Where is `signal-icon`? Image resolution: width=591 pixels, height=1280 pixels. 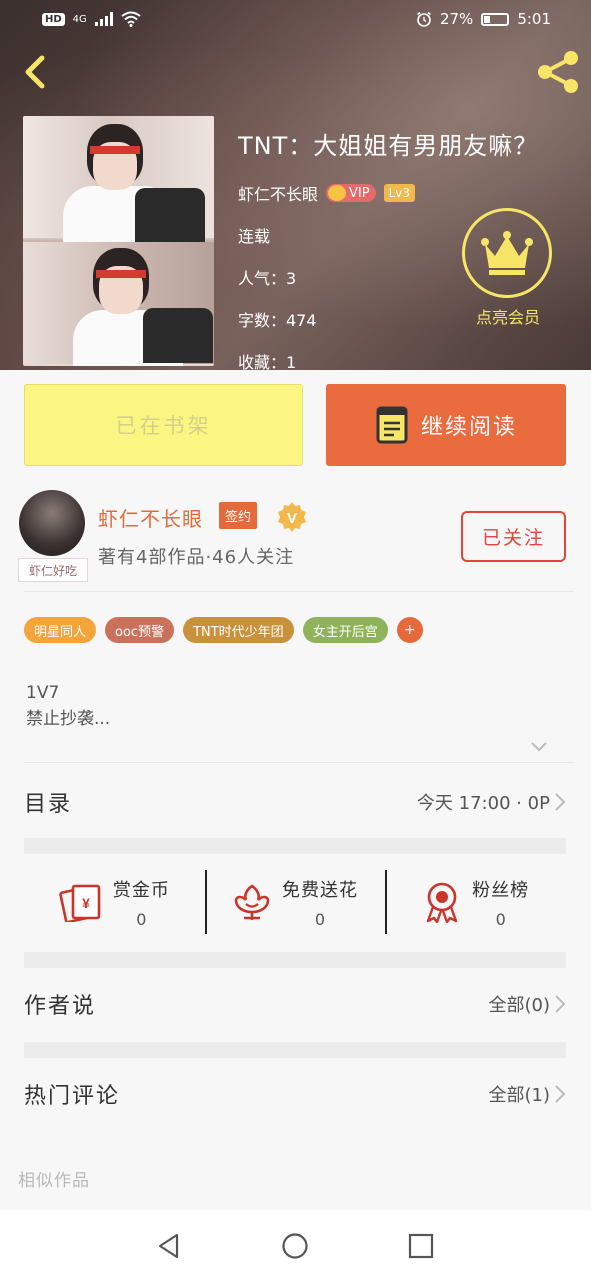
signal-icon is located at coordinates (103, 19).